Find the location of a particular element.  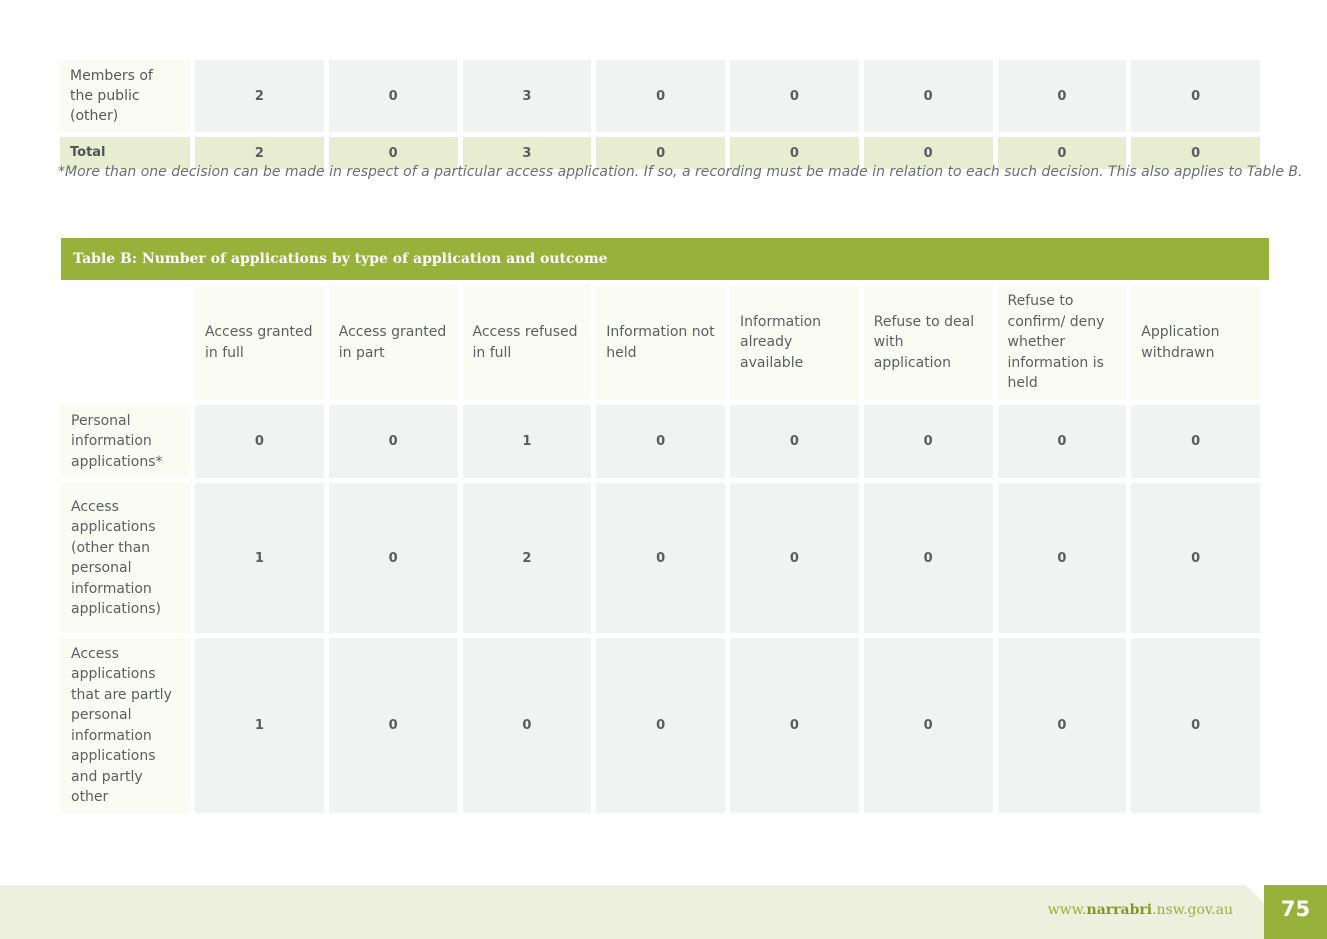

url-bold: narrabri is located at coordinates (1119, 910).